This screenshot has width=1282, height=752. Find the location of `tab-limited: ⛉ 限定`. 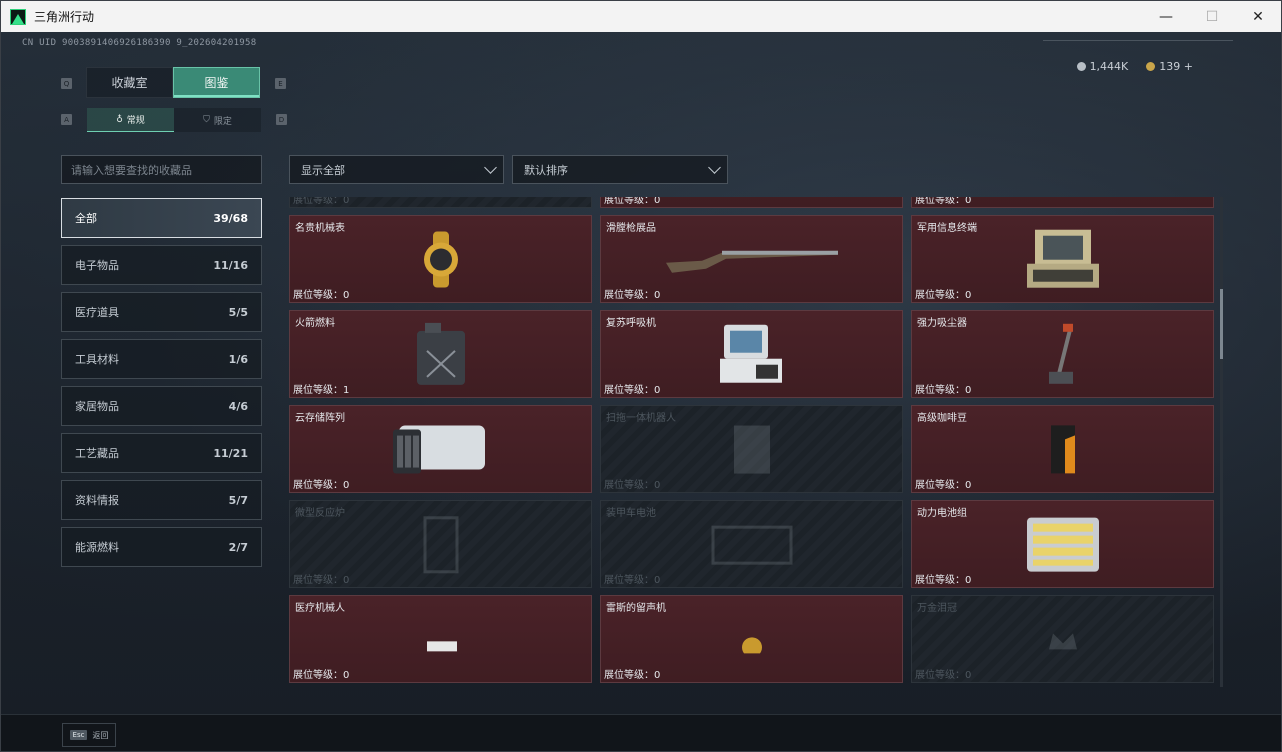

tab-limited: ⛉ 限定 is located at coordinates (217, 120).